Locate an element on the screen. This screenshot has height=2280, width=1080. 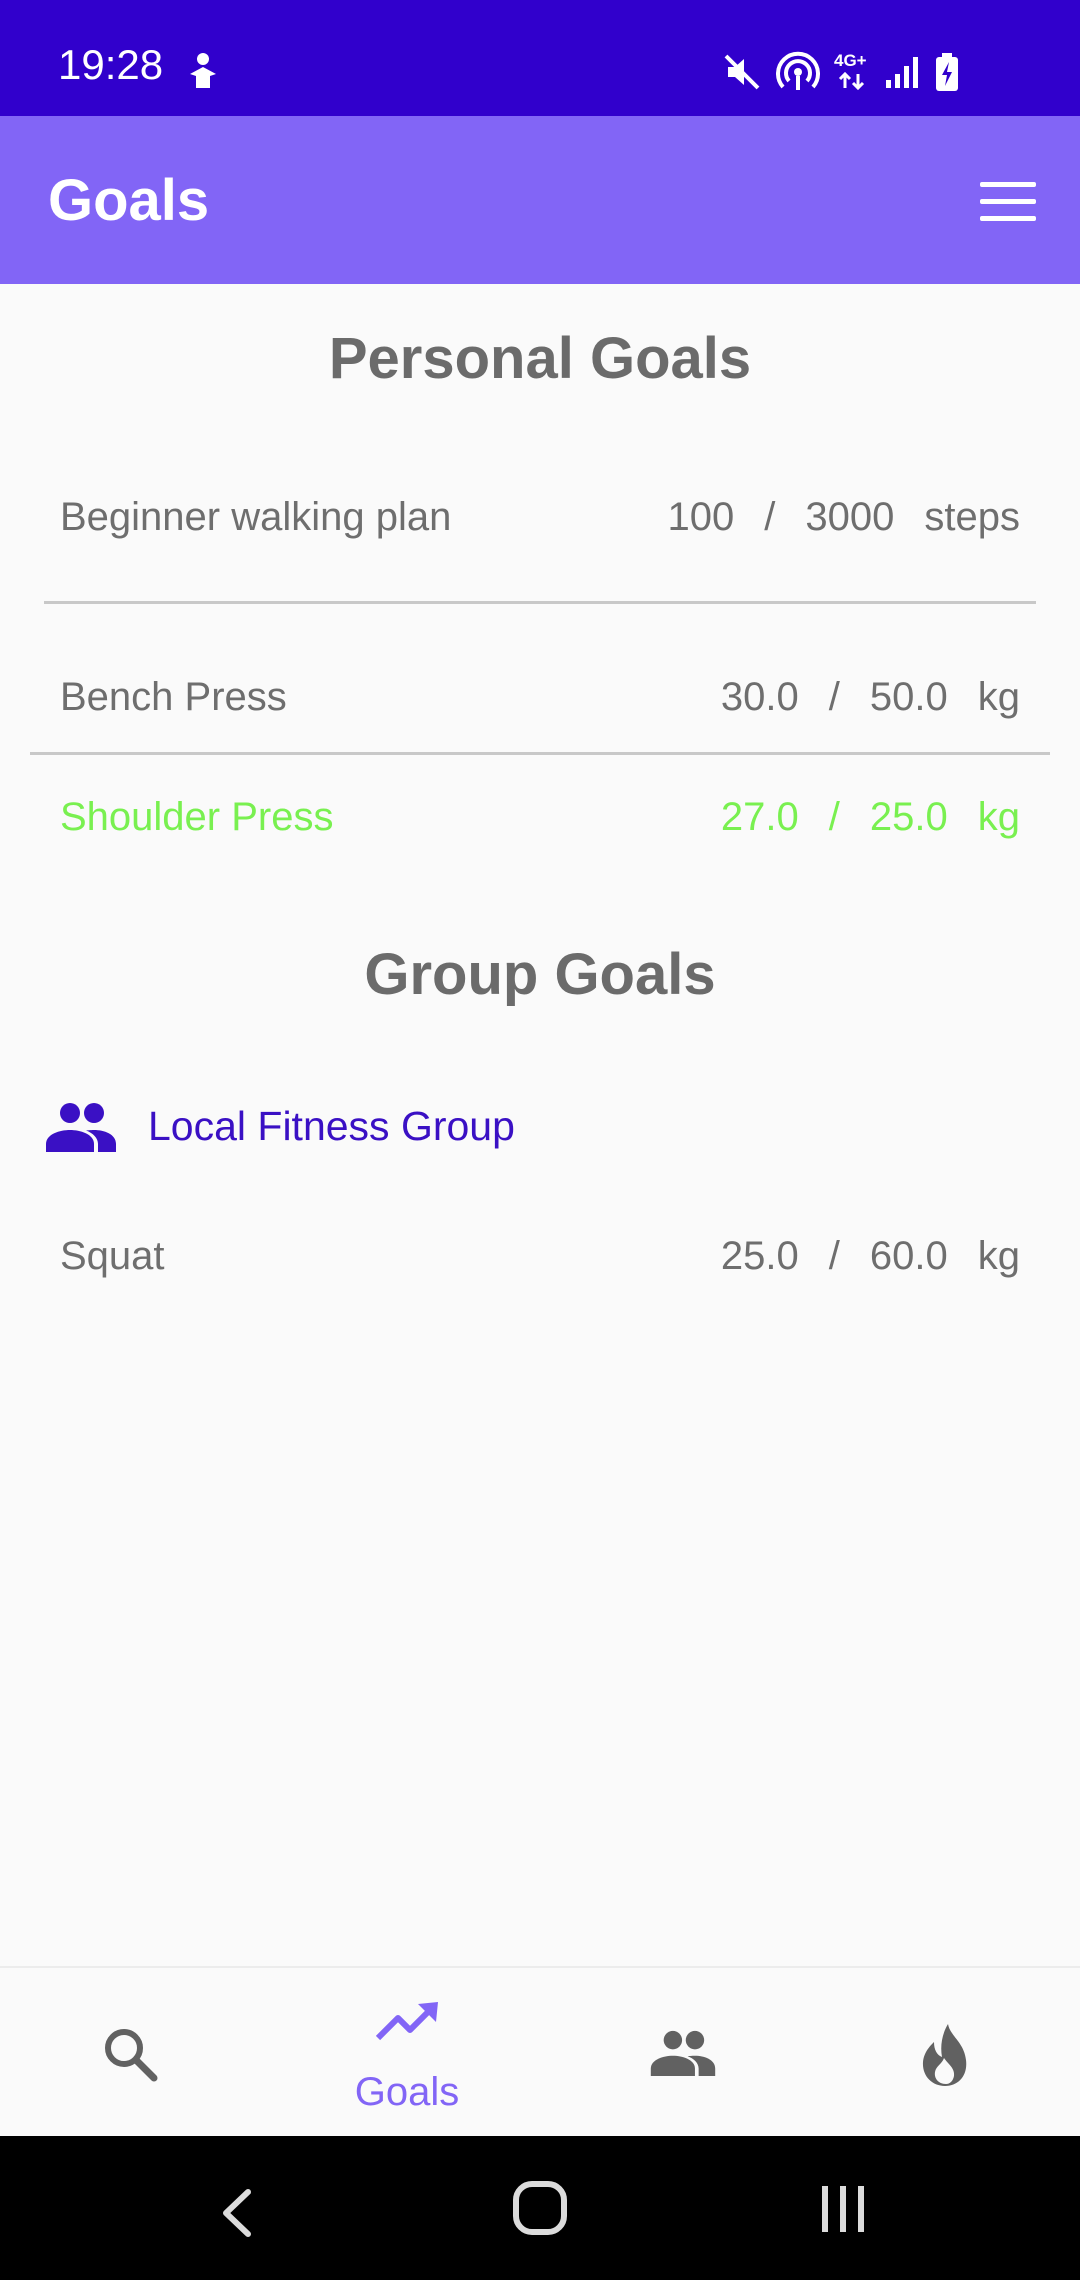
bottom-navigation: Goals is located at coordinates (540, 2052).